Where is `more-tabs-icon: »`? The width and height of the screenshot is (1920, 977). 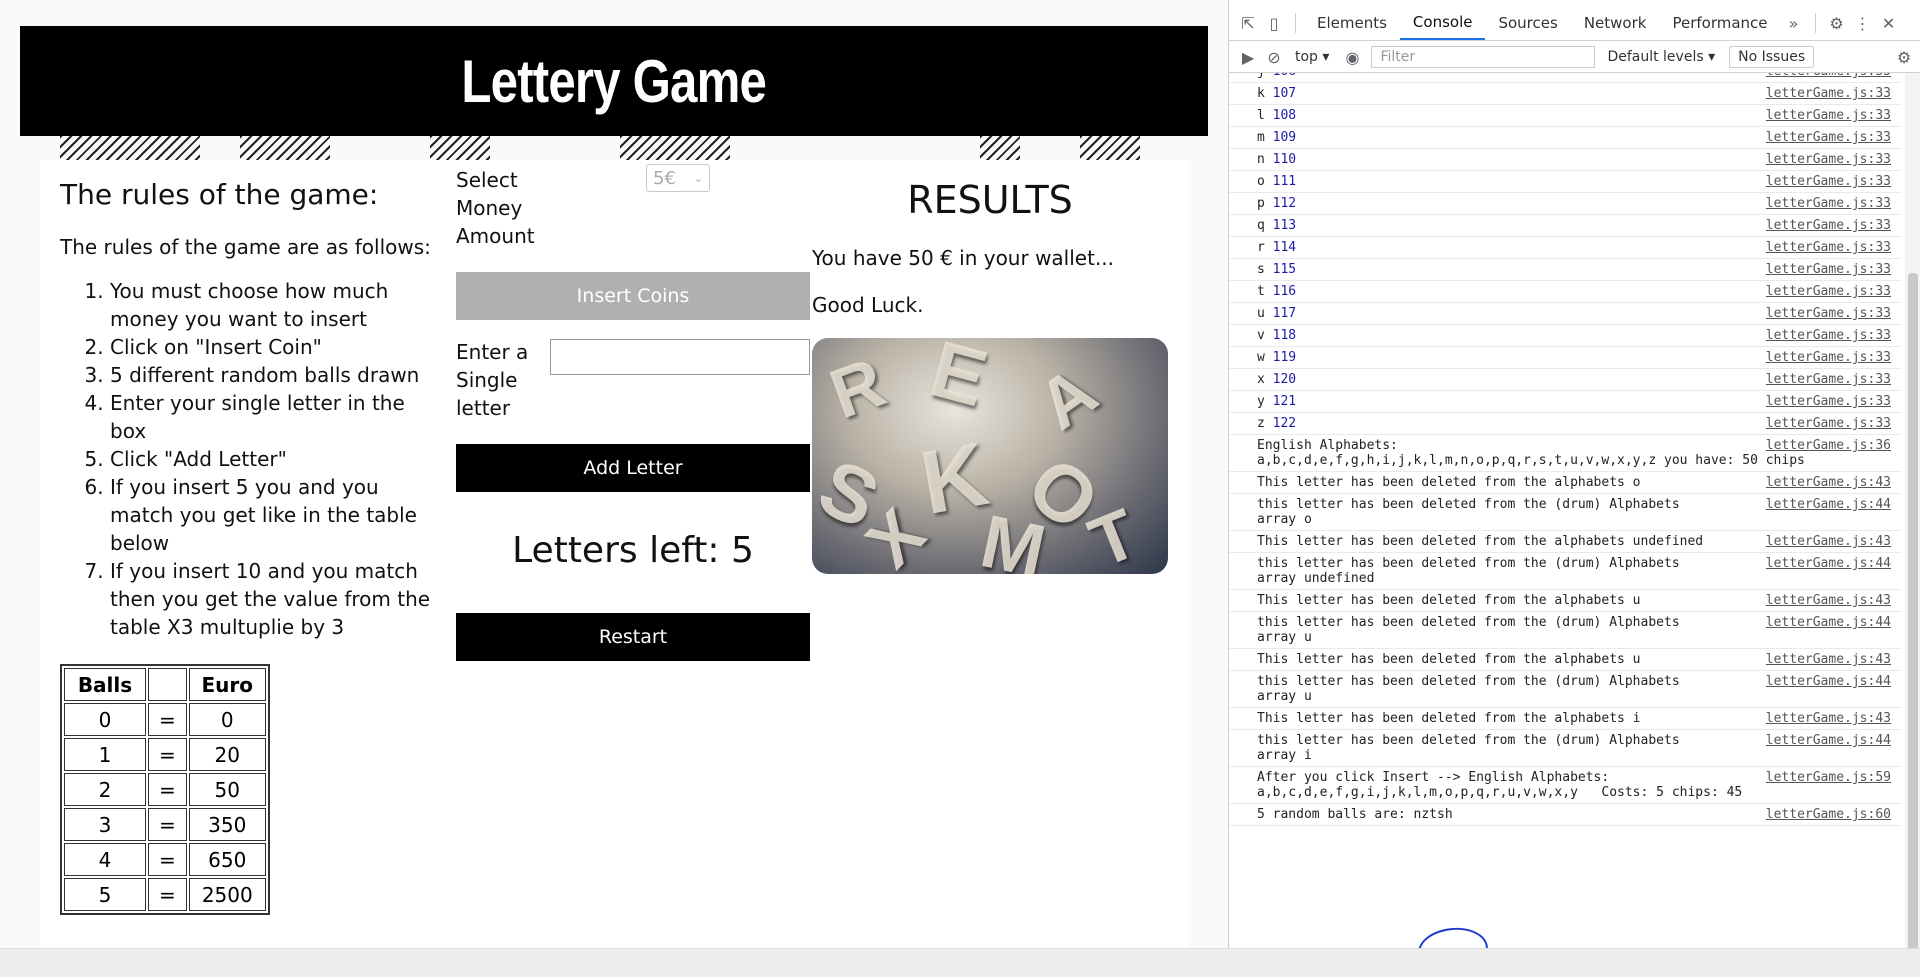
more-tabs-icon: » is located at coordinates (1794, 23).